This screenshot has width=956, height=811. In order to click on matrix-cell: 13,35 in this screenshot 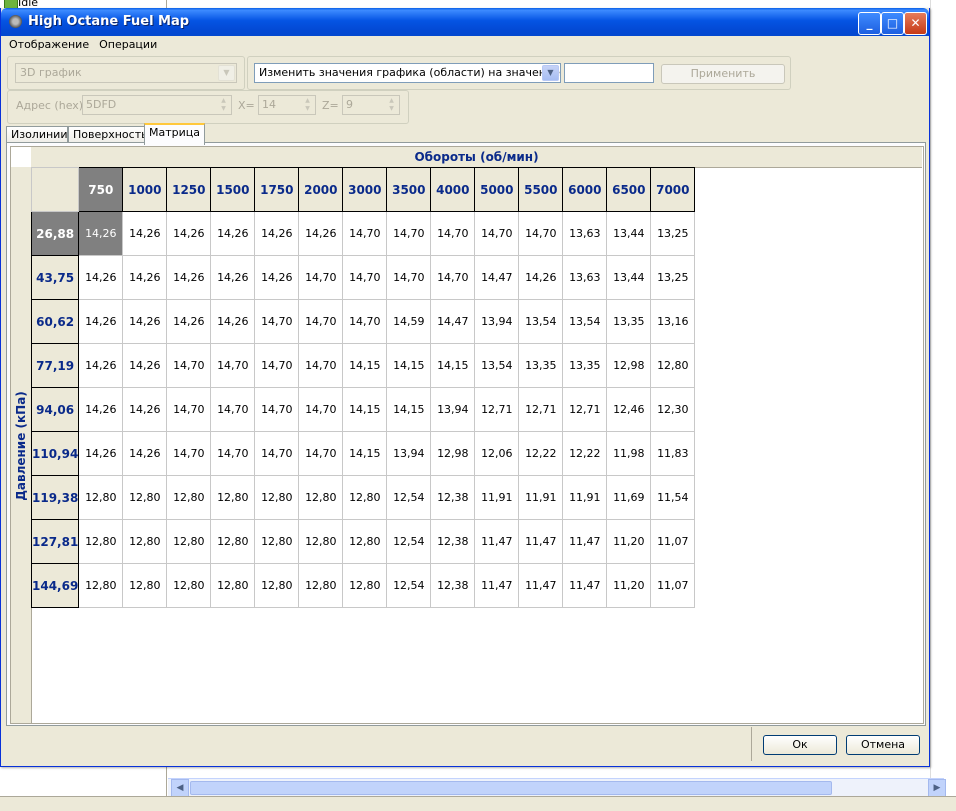, I will do `click(541, 365)`.